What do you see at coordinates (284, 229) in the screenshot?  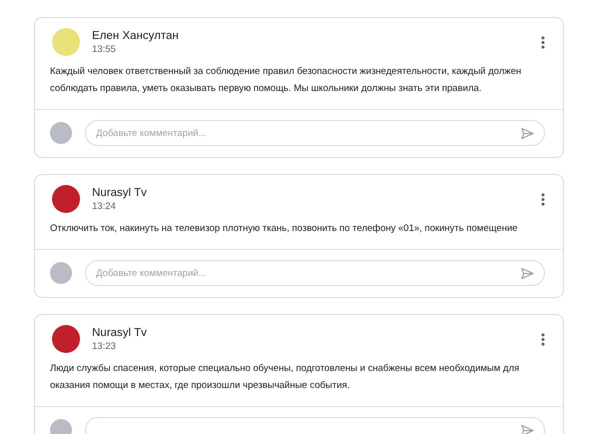 I see `post-text: Отключить ток, накинуть на телевизор плотную ткань, позвонить по телефону «01», покинуть помещение` at bounding box center [284, 229].